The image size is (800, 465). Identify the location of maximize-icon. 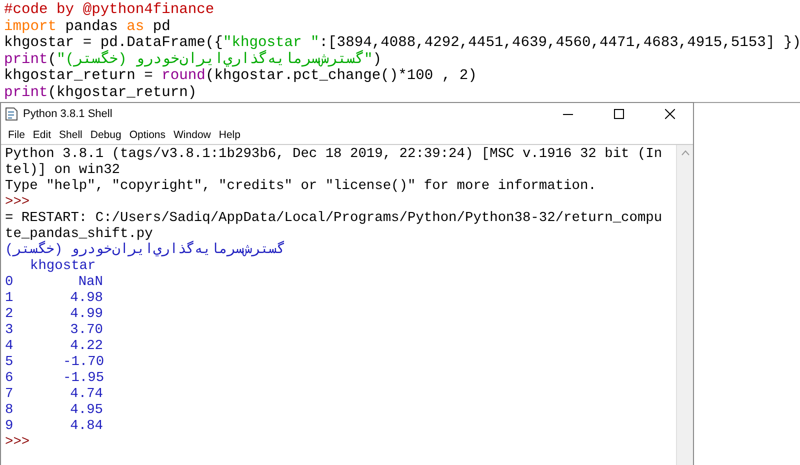
(619, 114).